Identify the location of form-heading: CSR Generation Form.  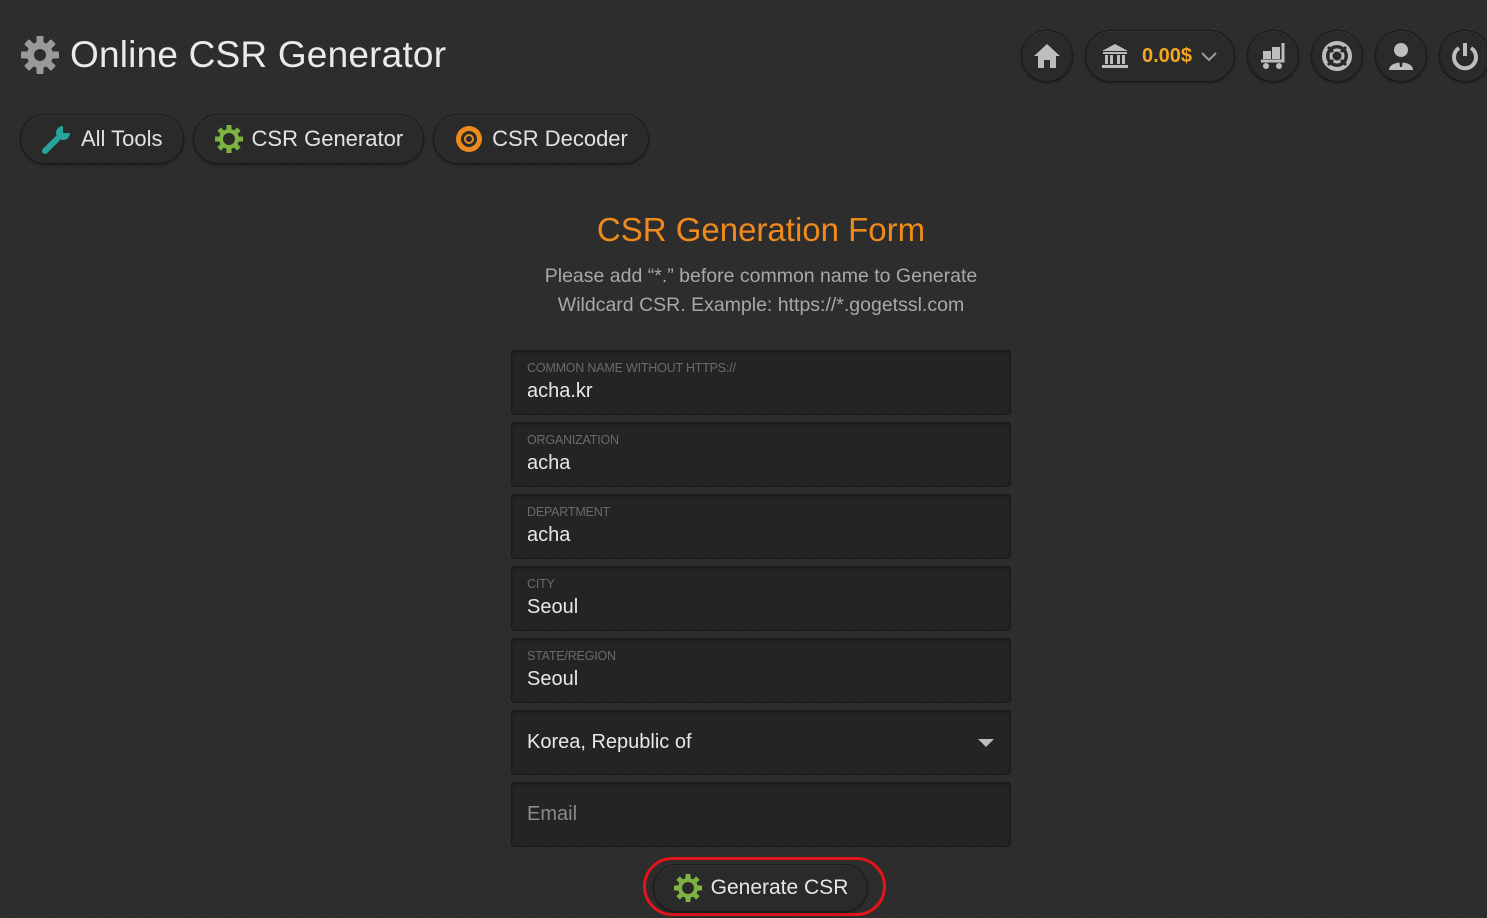
(761, 229).